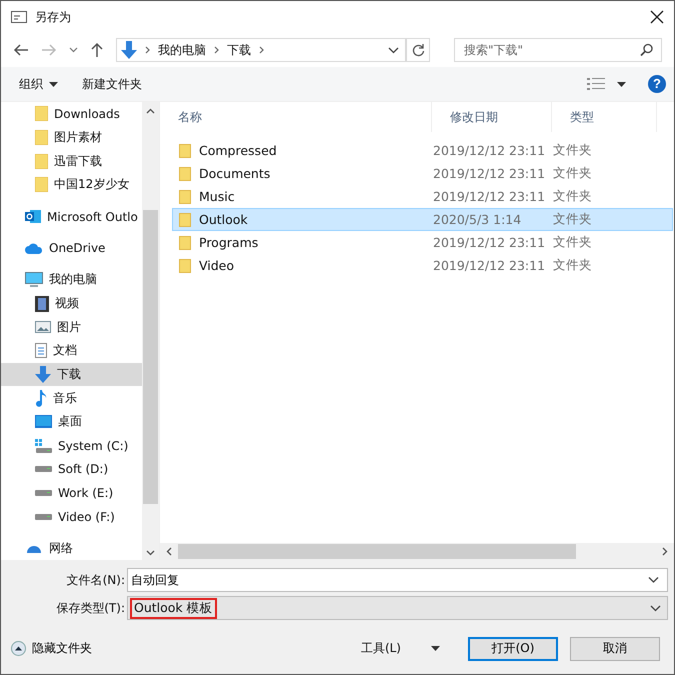  What do you see at coordinates (90, 608) in the screenshot?
I see `field-label: 保存类型(T):` at bounding box center [90, 608].